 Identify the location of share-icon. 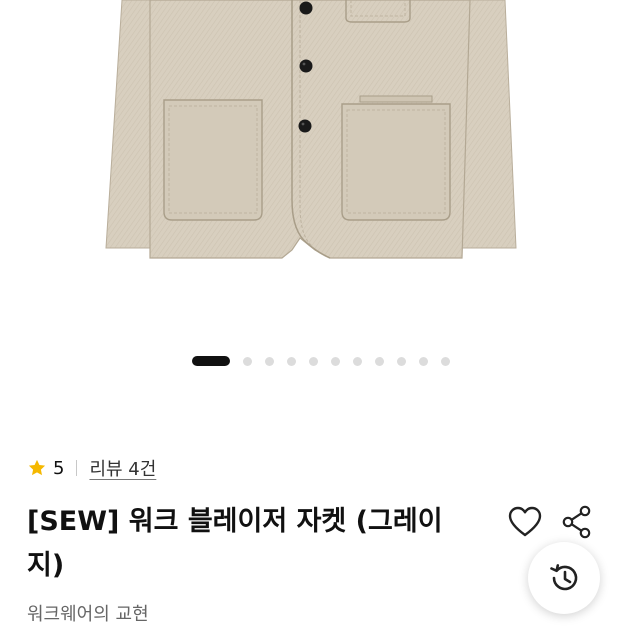
(576, 522).